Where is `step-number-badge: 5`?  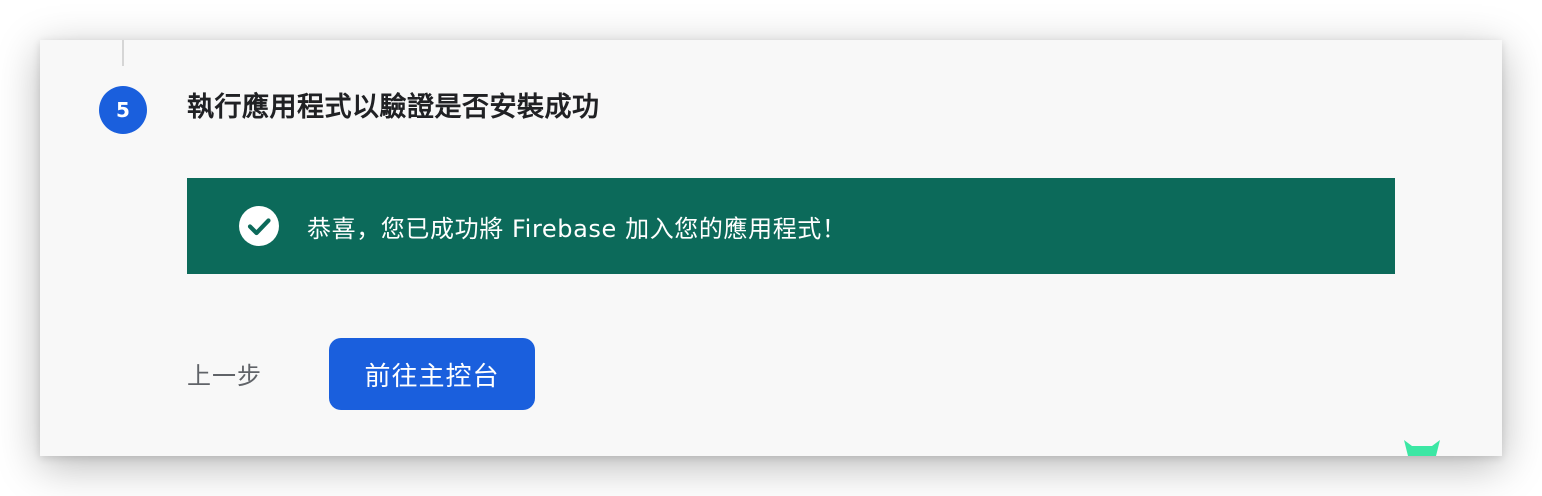
step-number-badge: 5 is located at coordinates (123, 110).